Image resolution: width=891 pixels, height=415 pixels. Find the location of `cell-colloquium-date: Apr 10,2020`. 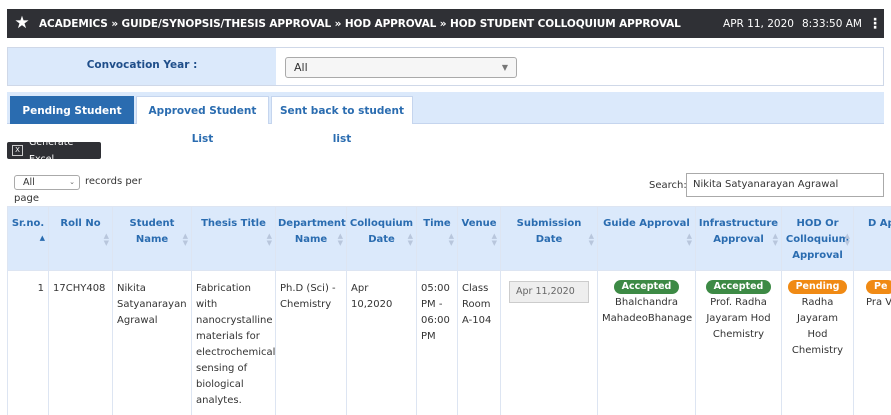

cell-colloquium-date: Apr 10,2020 is located at coordinates (381, 342).